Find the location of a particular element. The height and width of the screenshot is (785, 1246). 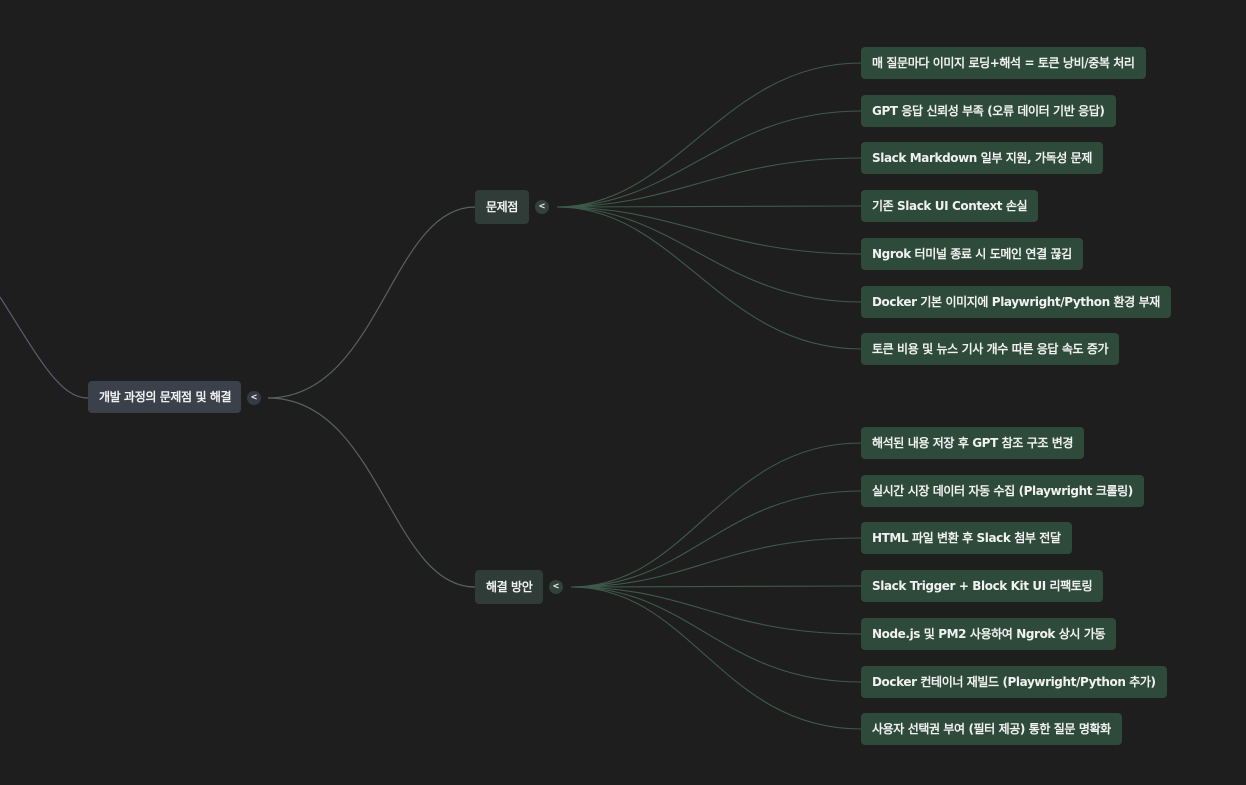

branch-node-problems: 문제점 is located at coordinates (502, 207).